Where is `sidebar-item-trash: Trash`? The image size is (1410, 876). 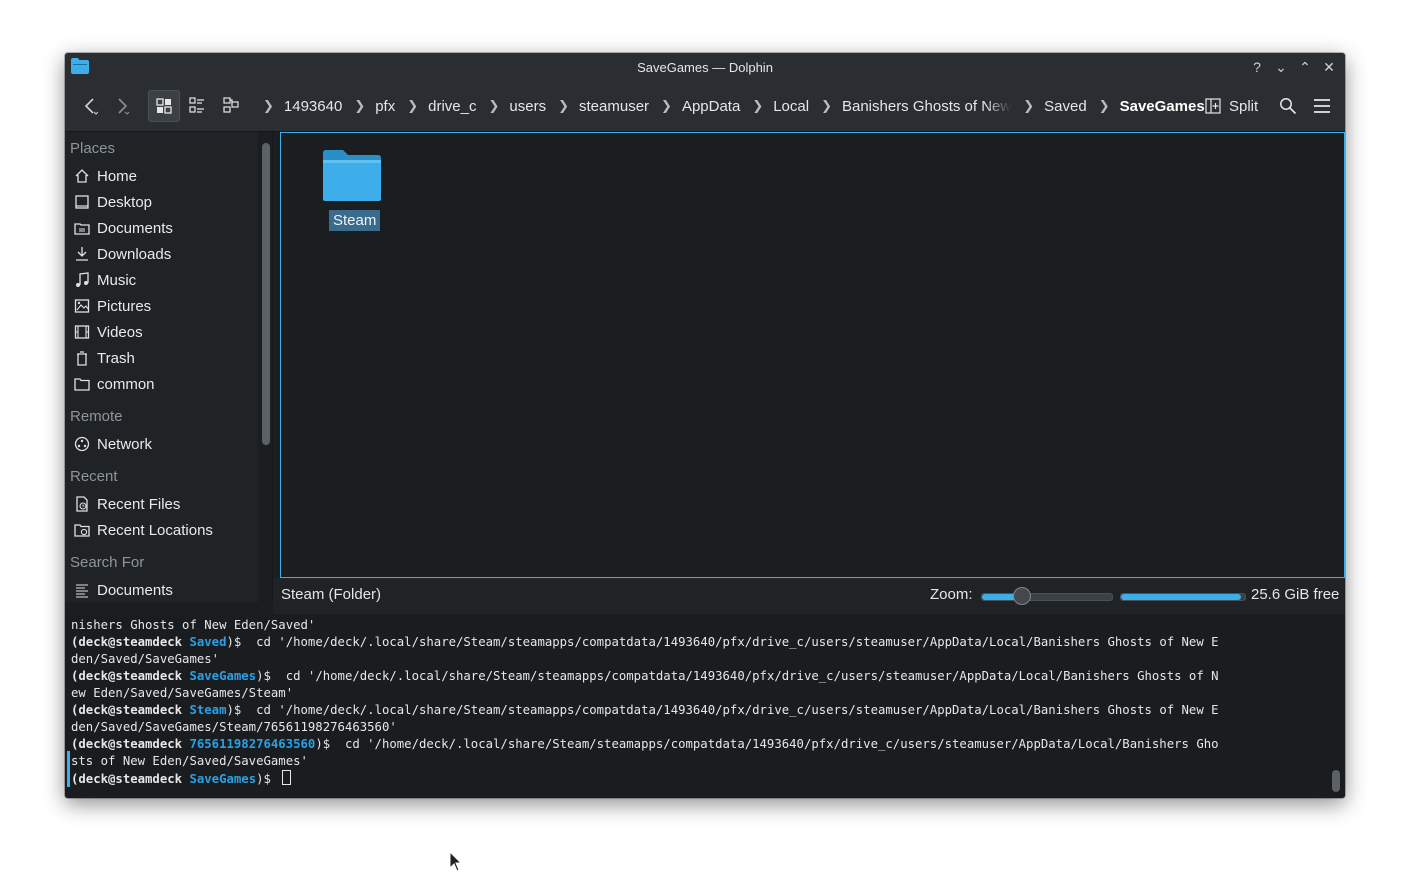 sidebar-item-trash: Trash is located at coordinates (104, 358).